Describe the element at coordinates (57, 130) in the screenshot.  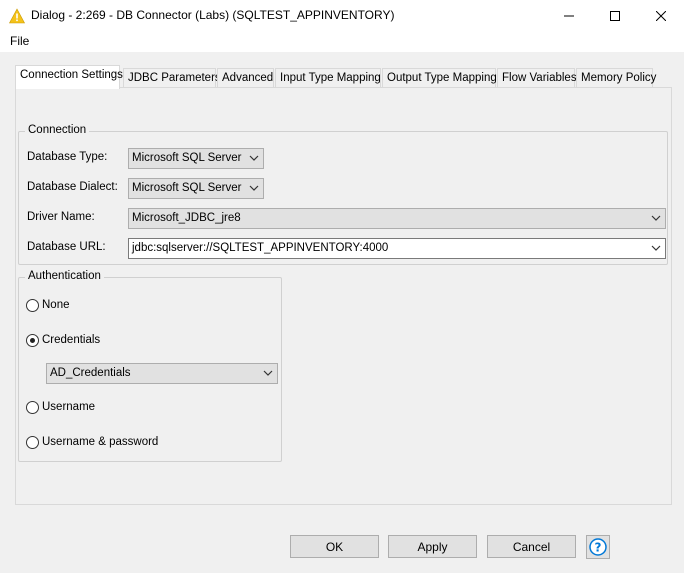
I see `connection-legend: Connection` at that location.